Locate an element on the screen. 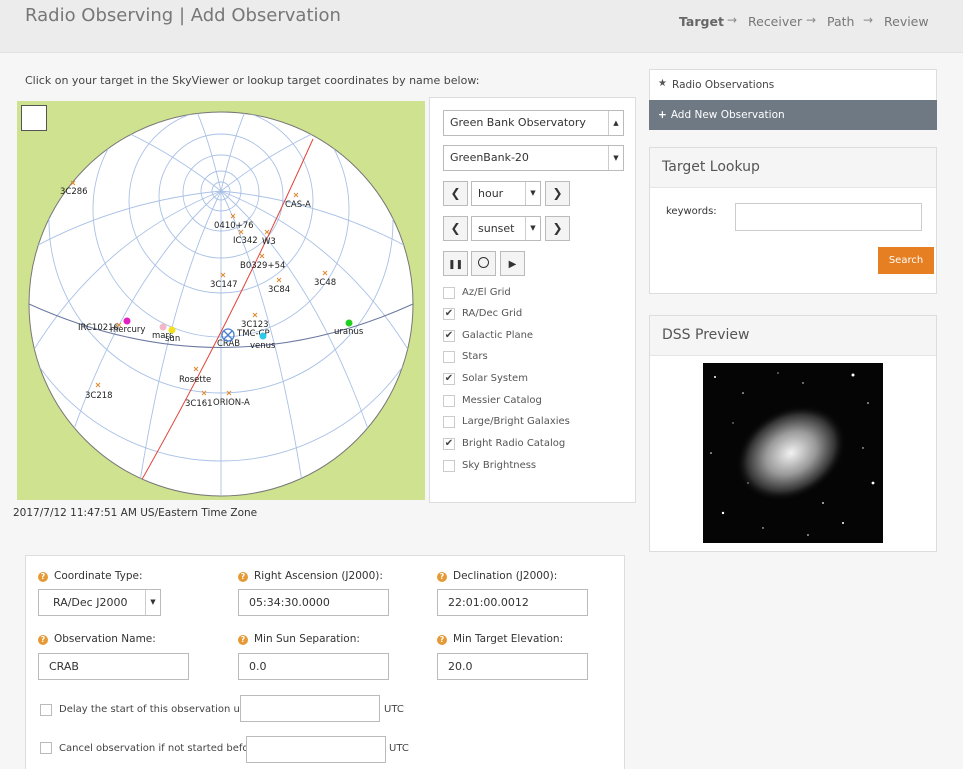 This screenshot has width=963, height=769. step-back-button: ❮ is located at coordinates (455, 193).